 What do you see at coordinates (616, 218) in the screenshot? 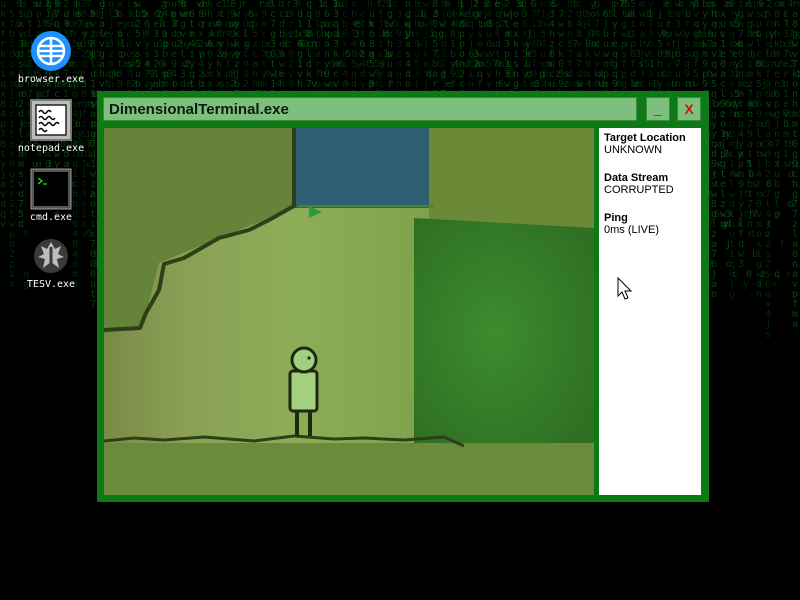
I see `ping-label: Ping` at bounding box center [616, 218].